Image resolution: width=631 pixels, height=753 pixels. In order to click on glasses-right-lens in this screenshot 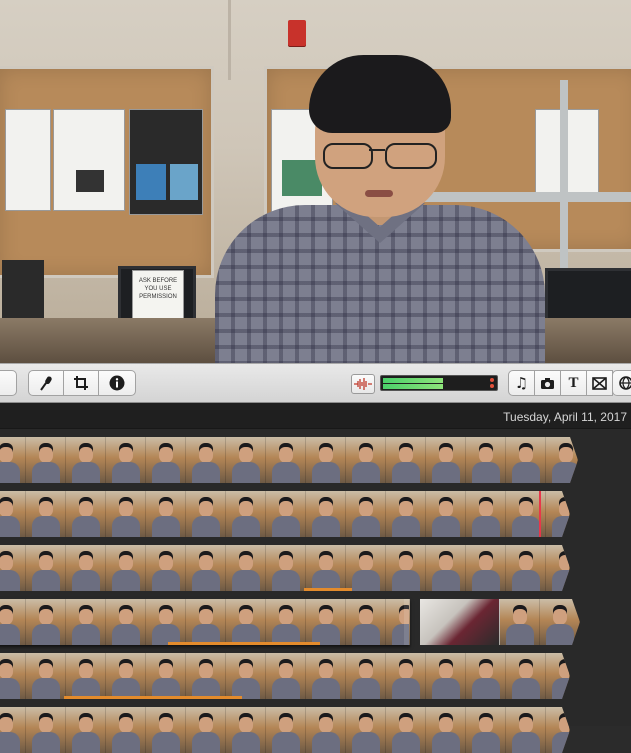, I will do `click(411, 156)`.